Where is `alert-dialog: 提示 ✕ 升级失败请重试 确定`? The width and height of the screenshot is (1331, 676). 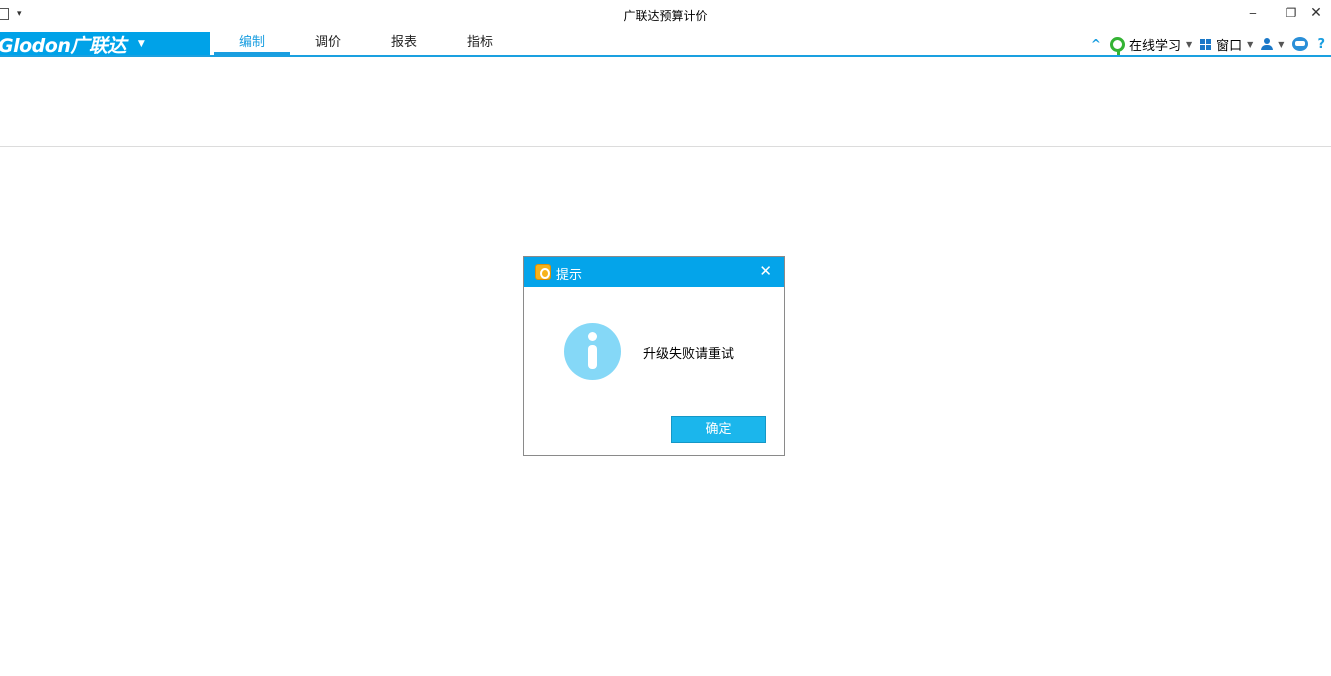
alert-dialog: 提示 ✕ 升级失败请重试 确定 is located at coordinates (654, 356).